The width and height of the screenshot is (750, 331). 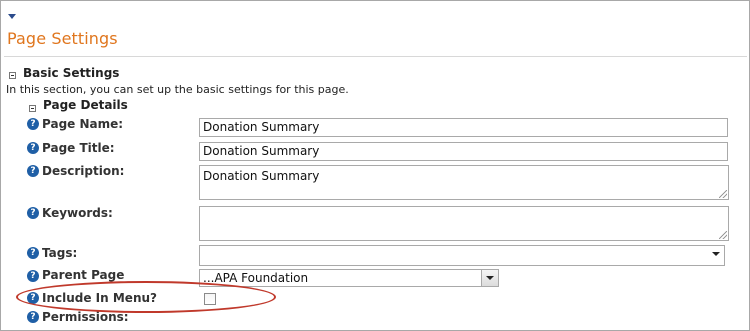 What do you see at coordinates (375, 56) in the screenshot?
I see `title-divider` at bounding box center [375, 56].